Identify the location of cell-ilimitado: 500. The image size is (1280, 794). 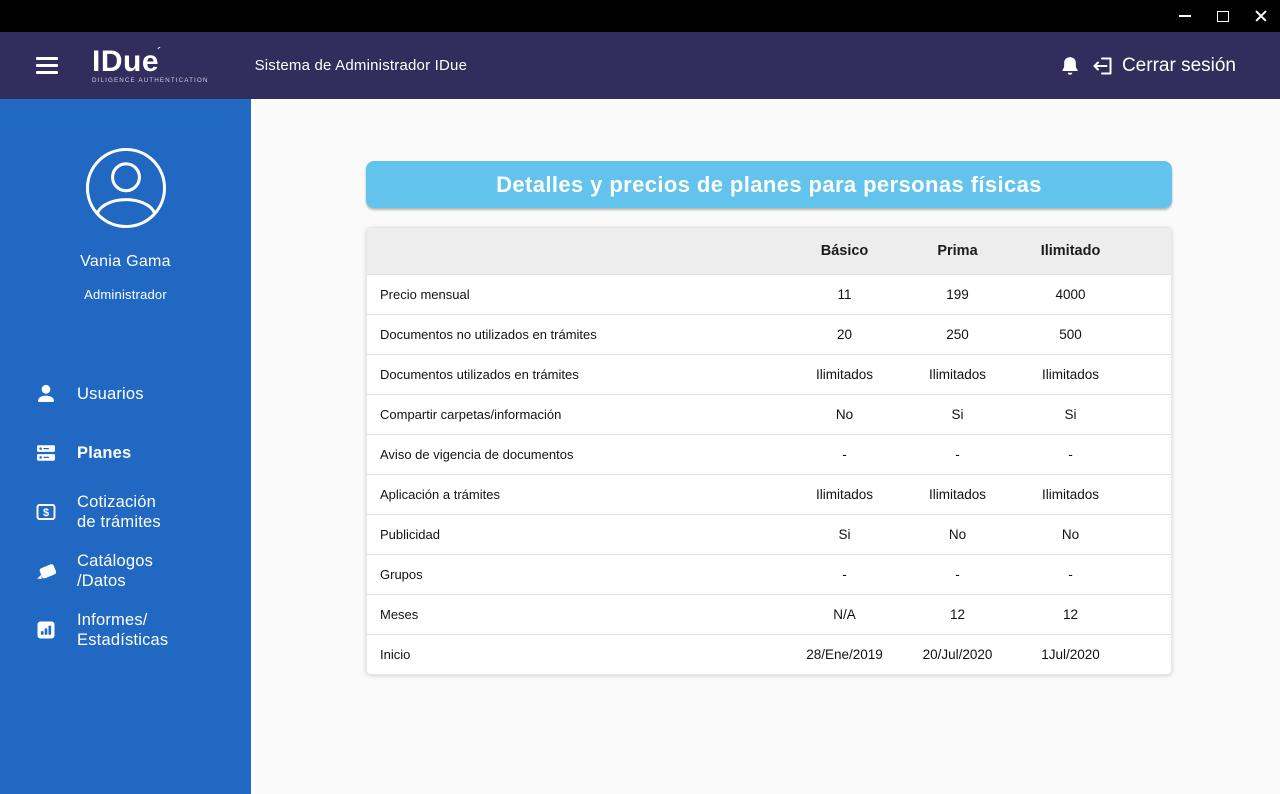
(1070, 334).